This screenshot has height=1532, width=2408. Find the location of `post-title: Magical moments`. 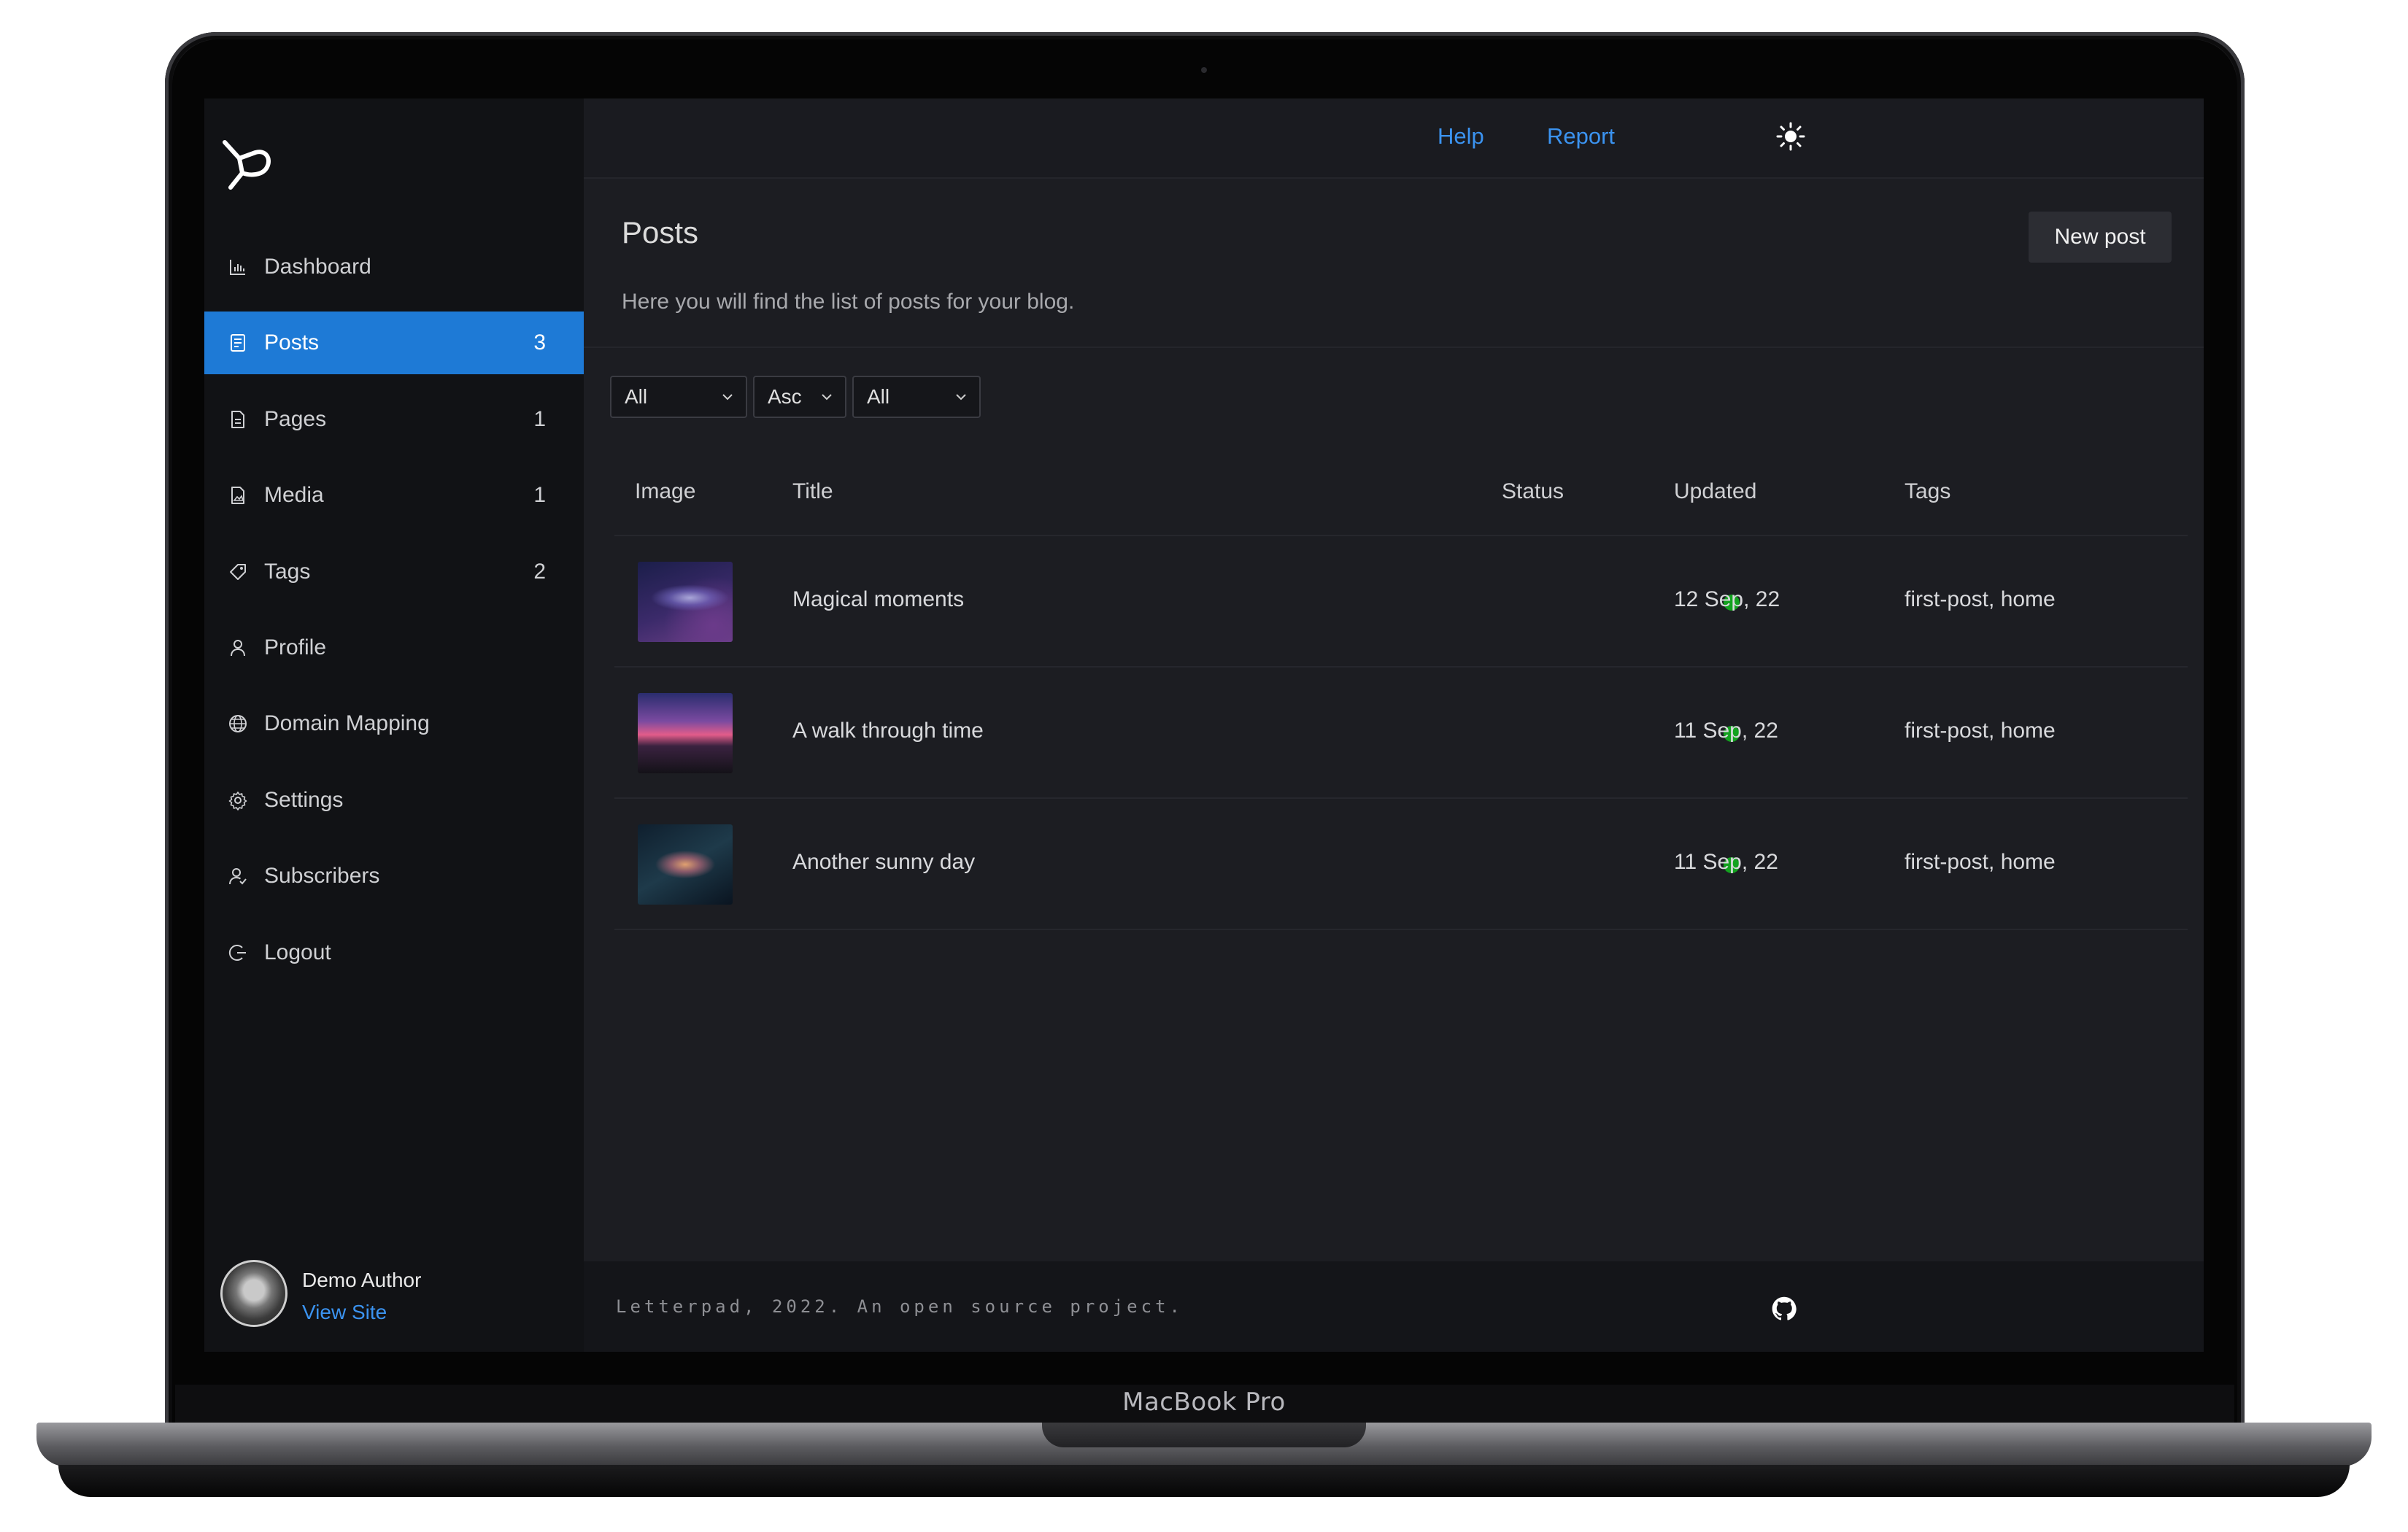

post-title: Magical moments is located at coordinates (878, 600).